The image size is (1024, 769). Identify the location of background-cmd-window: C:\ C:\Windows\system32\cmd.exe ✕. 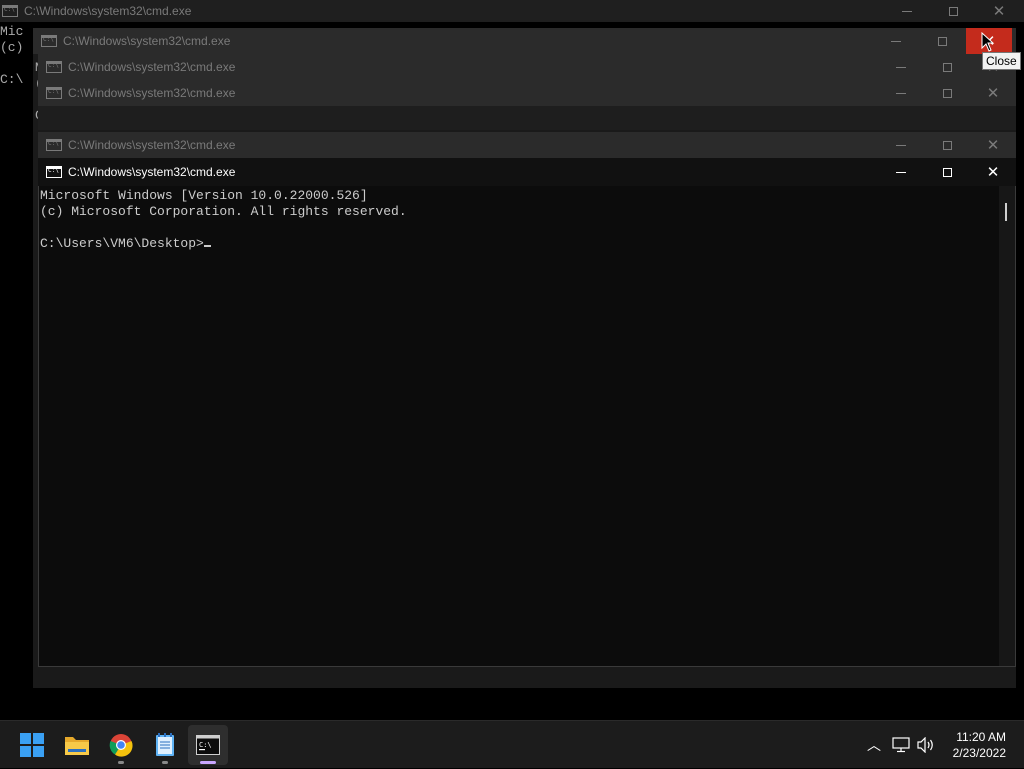
(512, 11).